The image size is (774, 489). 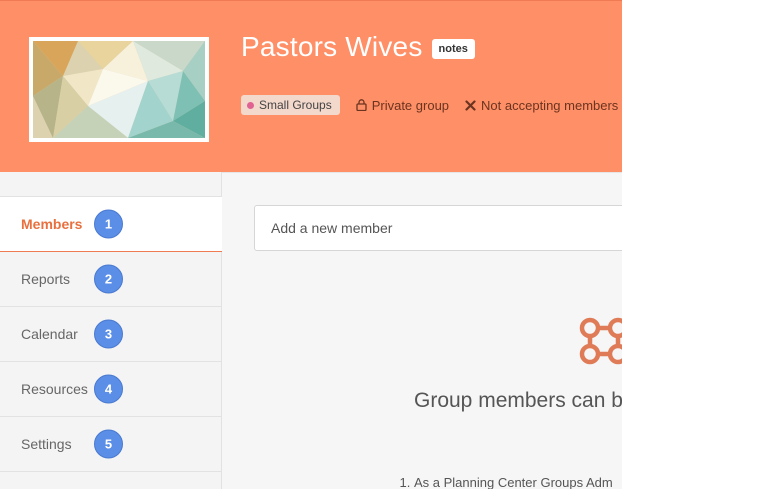 I want to click on sidebar-spacer, so click(x=110, y=184).